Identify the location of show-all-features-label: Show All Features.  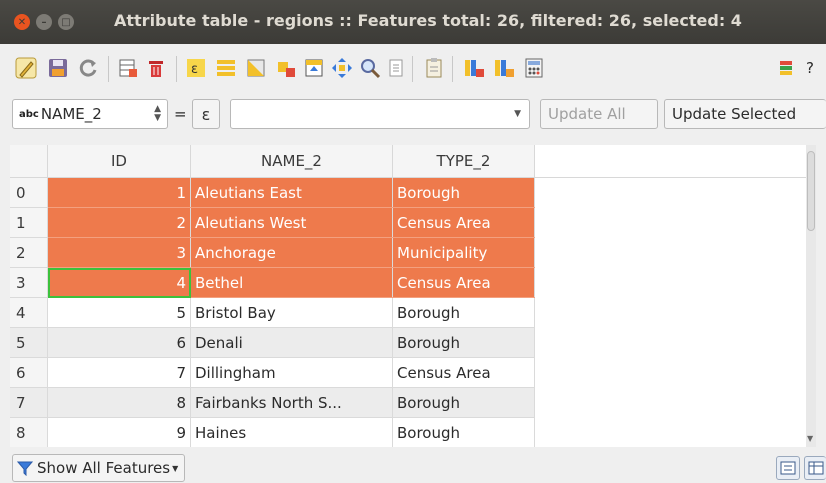
(104, 468).